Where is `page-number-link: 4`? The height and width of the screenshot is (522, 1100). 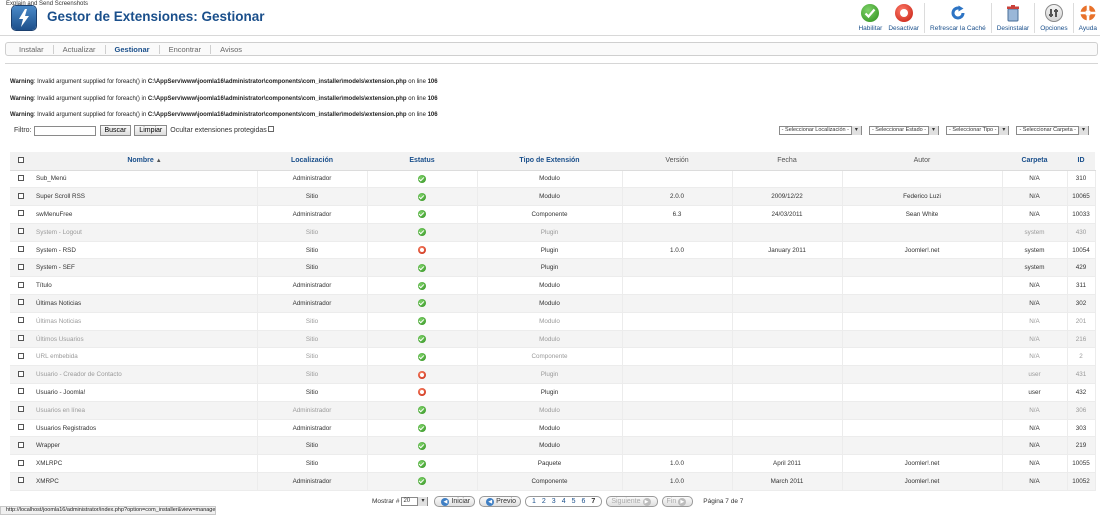 page-number-link: 4 is located at coordinates (564, 501).